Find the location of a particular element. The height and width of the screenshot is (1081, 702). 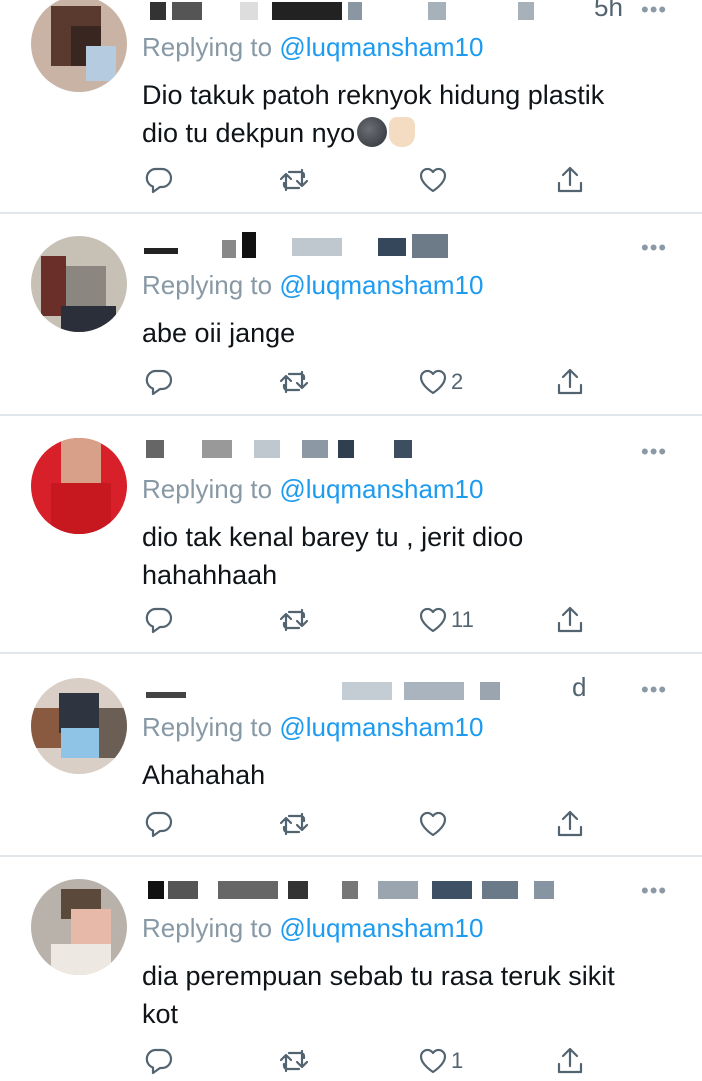

tweet-text-line: dio tak kenal barey tu , jerit dioo is located at coordinates (333, 537).